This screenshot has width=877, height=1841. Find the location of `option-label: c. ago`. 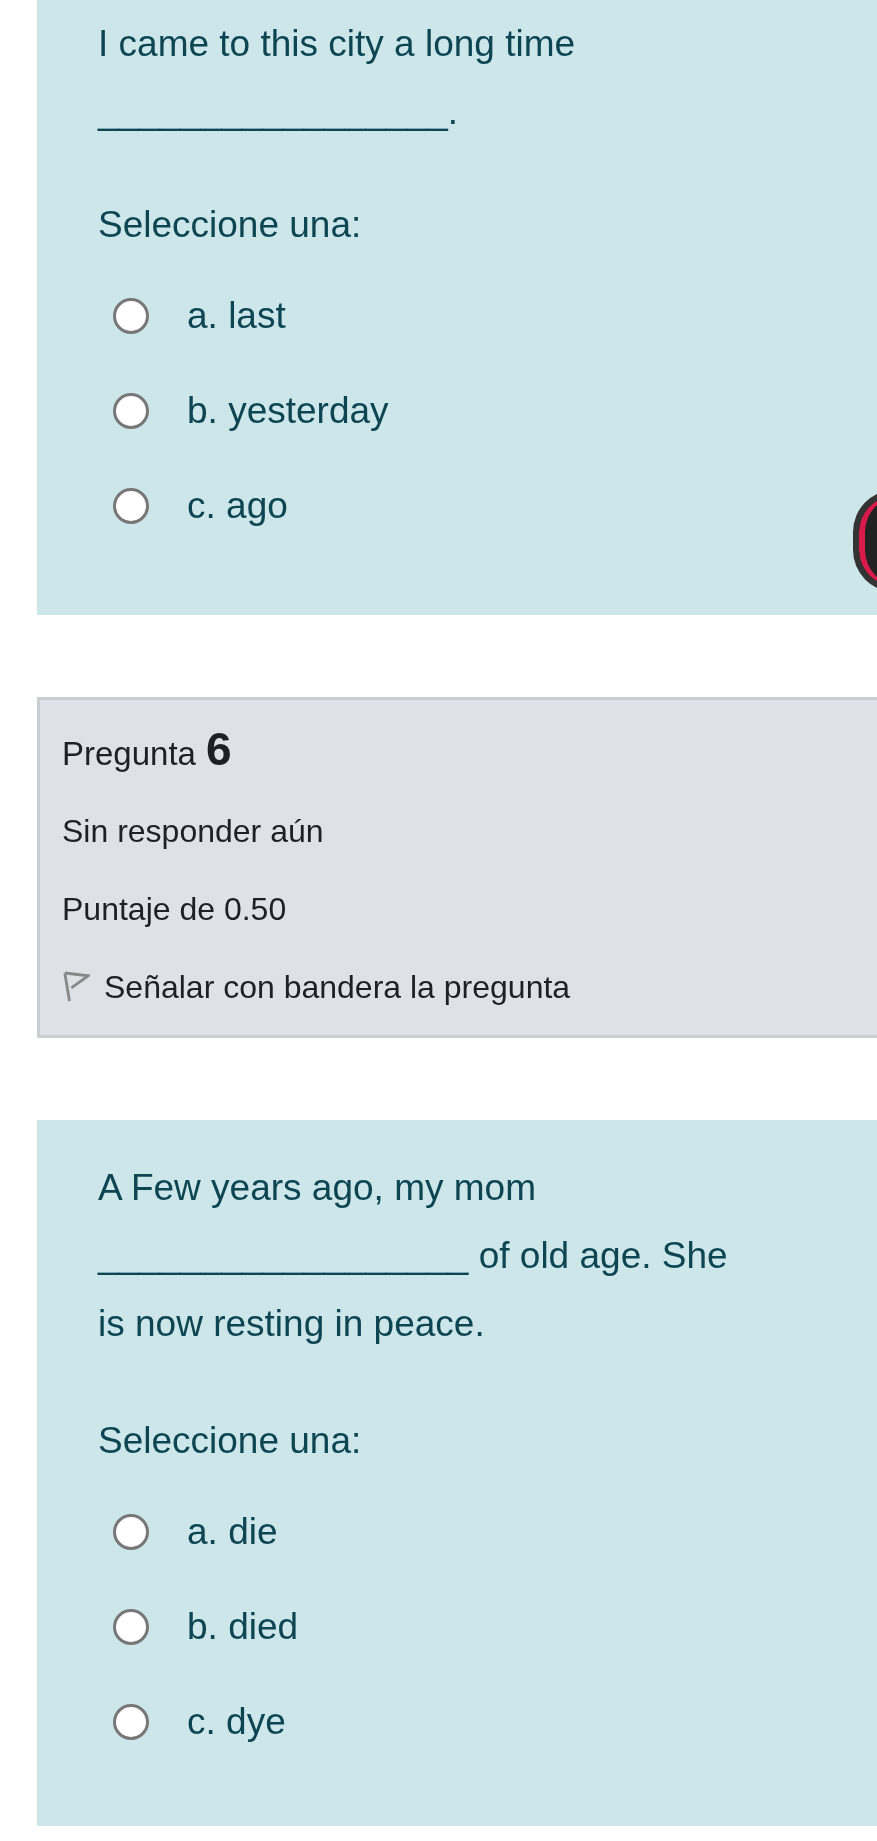

option-label: c. ago is located at coordinates (237, 505).